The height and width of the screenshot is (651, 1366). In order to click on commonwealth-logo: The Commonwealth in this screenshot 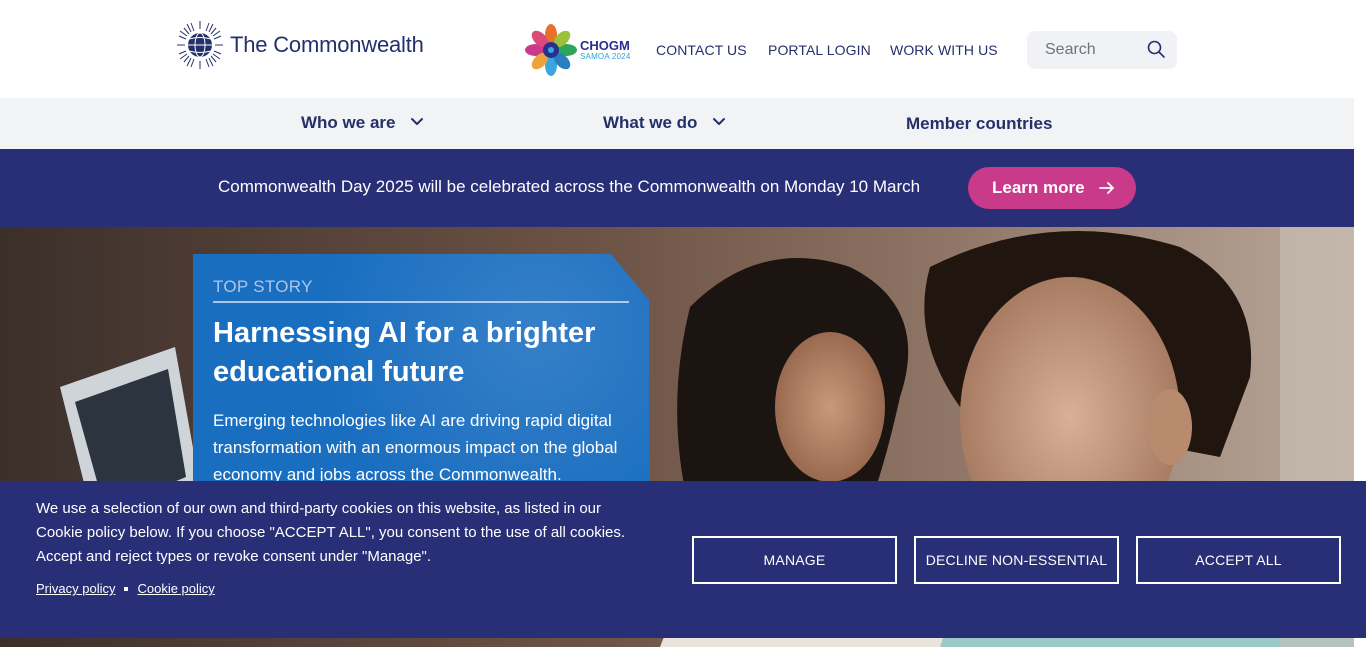, I will do `click(300, 45)`.